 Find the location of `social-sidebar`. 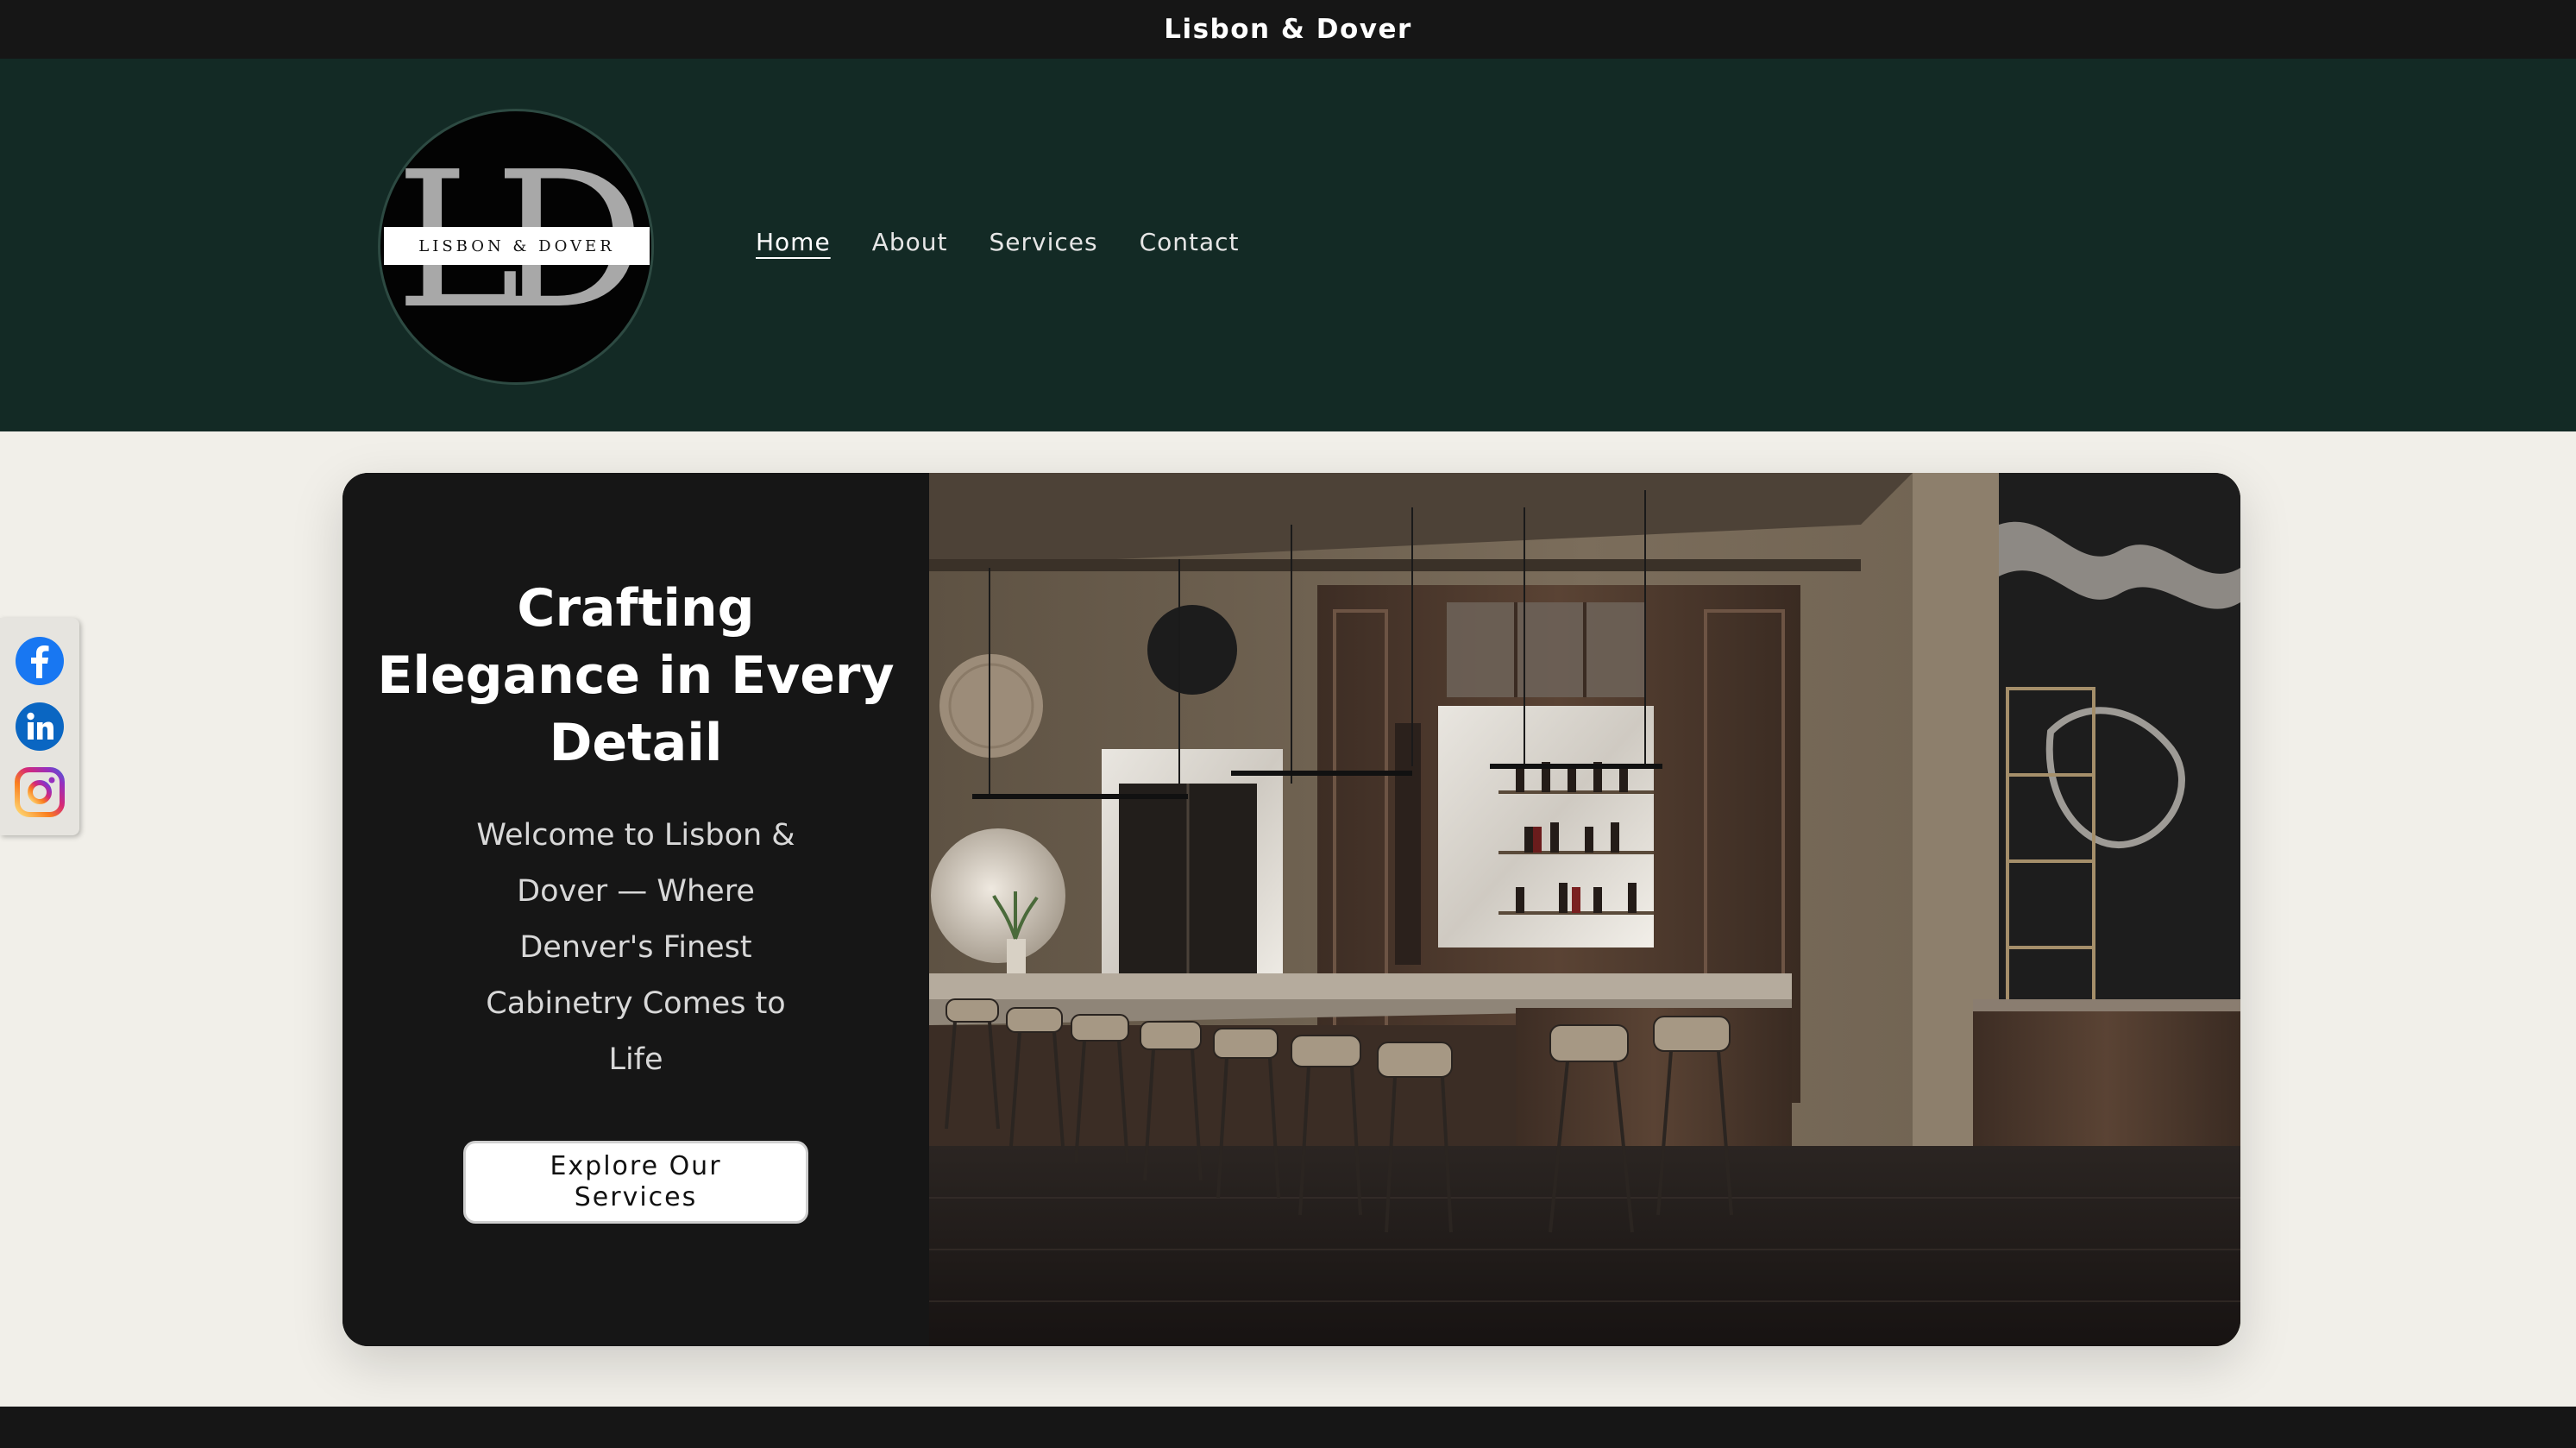

social-sidebar is located at coordinates (39, 726).